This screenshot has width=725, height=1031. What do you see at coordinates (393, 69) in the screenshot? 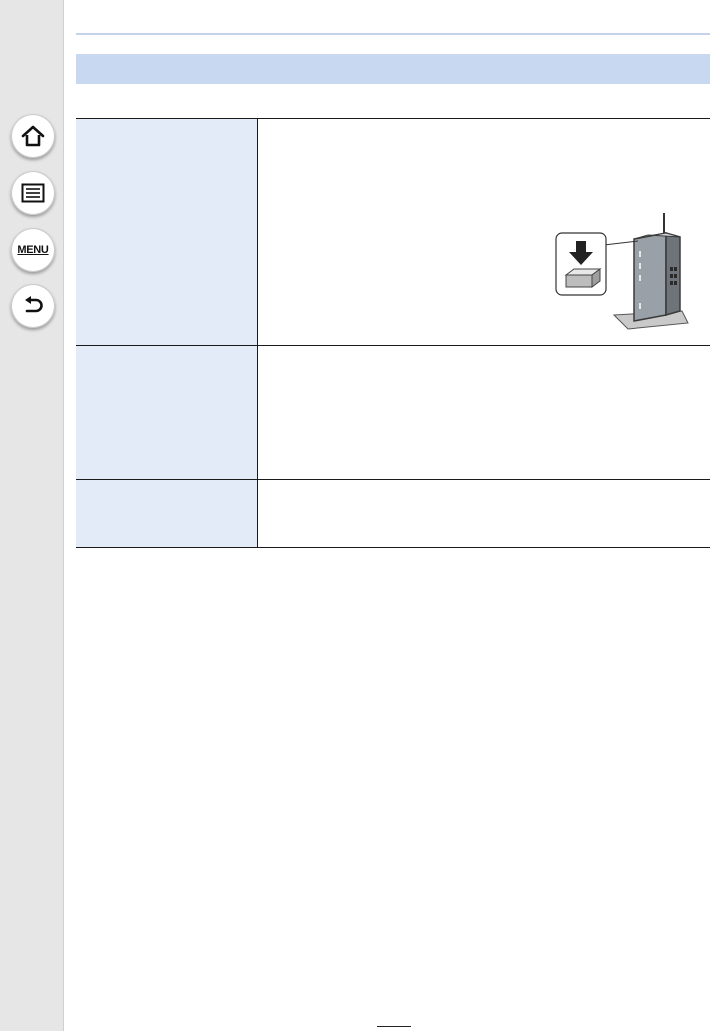
I see `section-title-bar` at bounding box center [393, 69].